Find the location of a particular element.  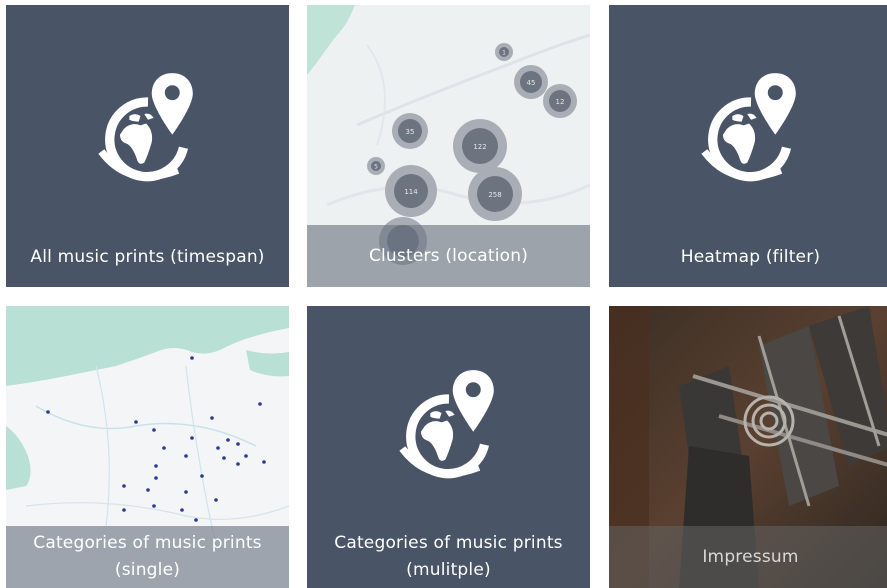

cluster-1: 1 is located at coordinates (504, 52).